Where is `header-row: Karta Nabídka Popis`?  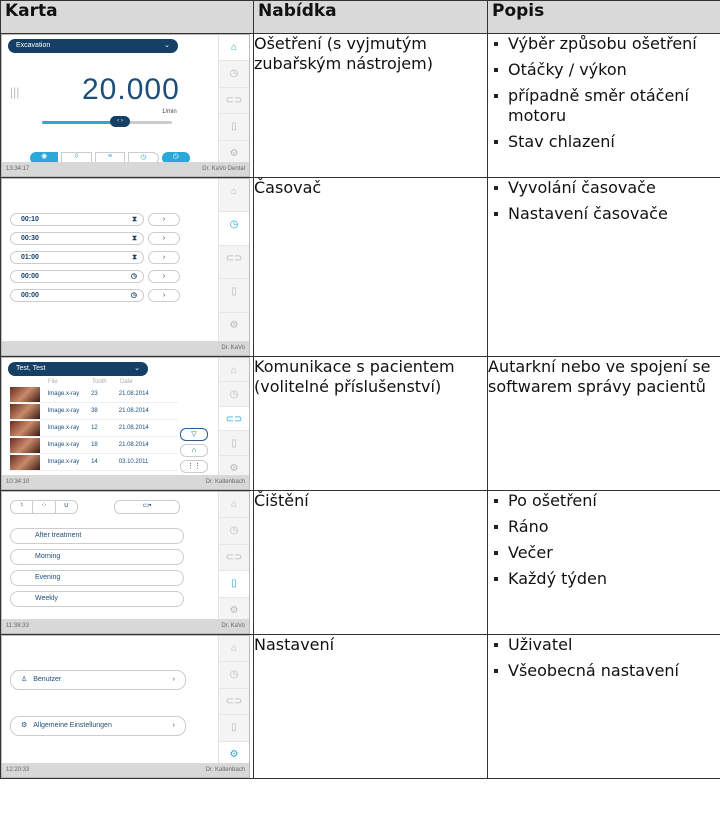 header-row: Karta Nabídka Popis is located at coordinates (360, 17).